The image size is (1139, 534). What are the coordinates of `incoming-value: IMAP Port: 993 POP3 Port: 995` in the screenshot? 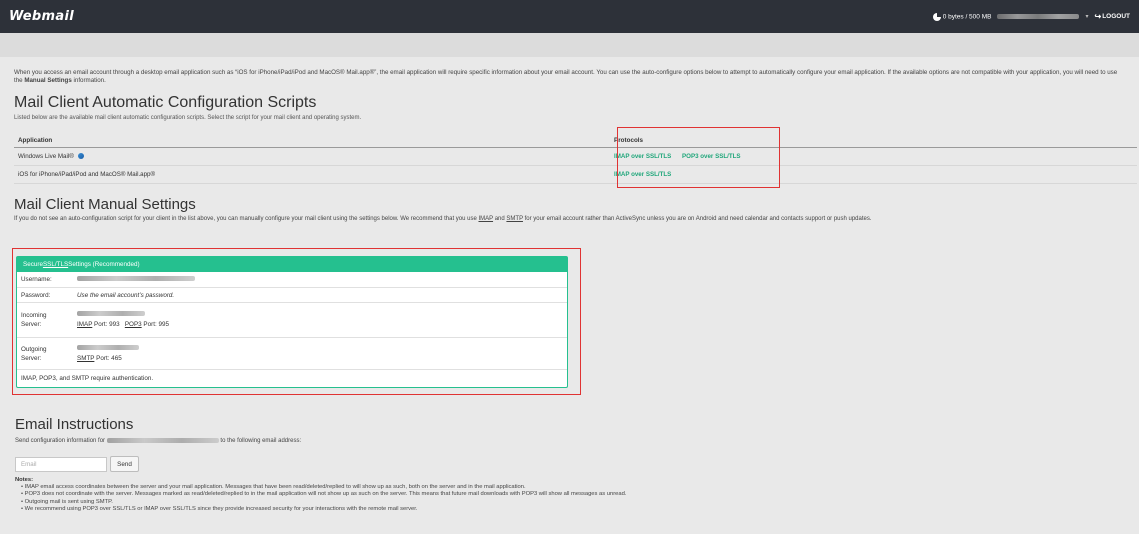 It's located at (322, 320).